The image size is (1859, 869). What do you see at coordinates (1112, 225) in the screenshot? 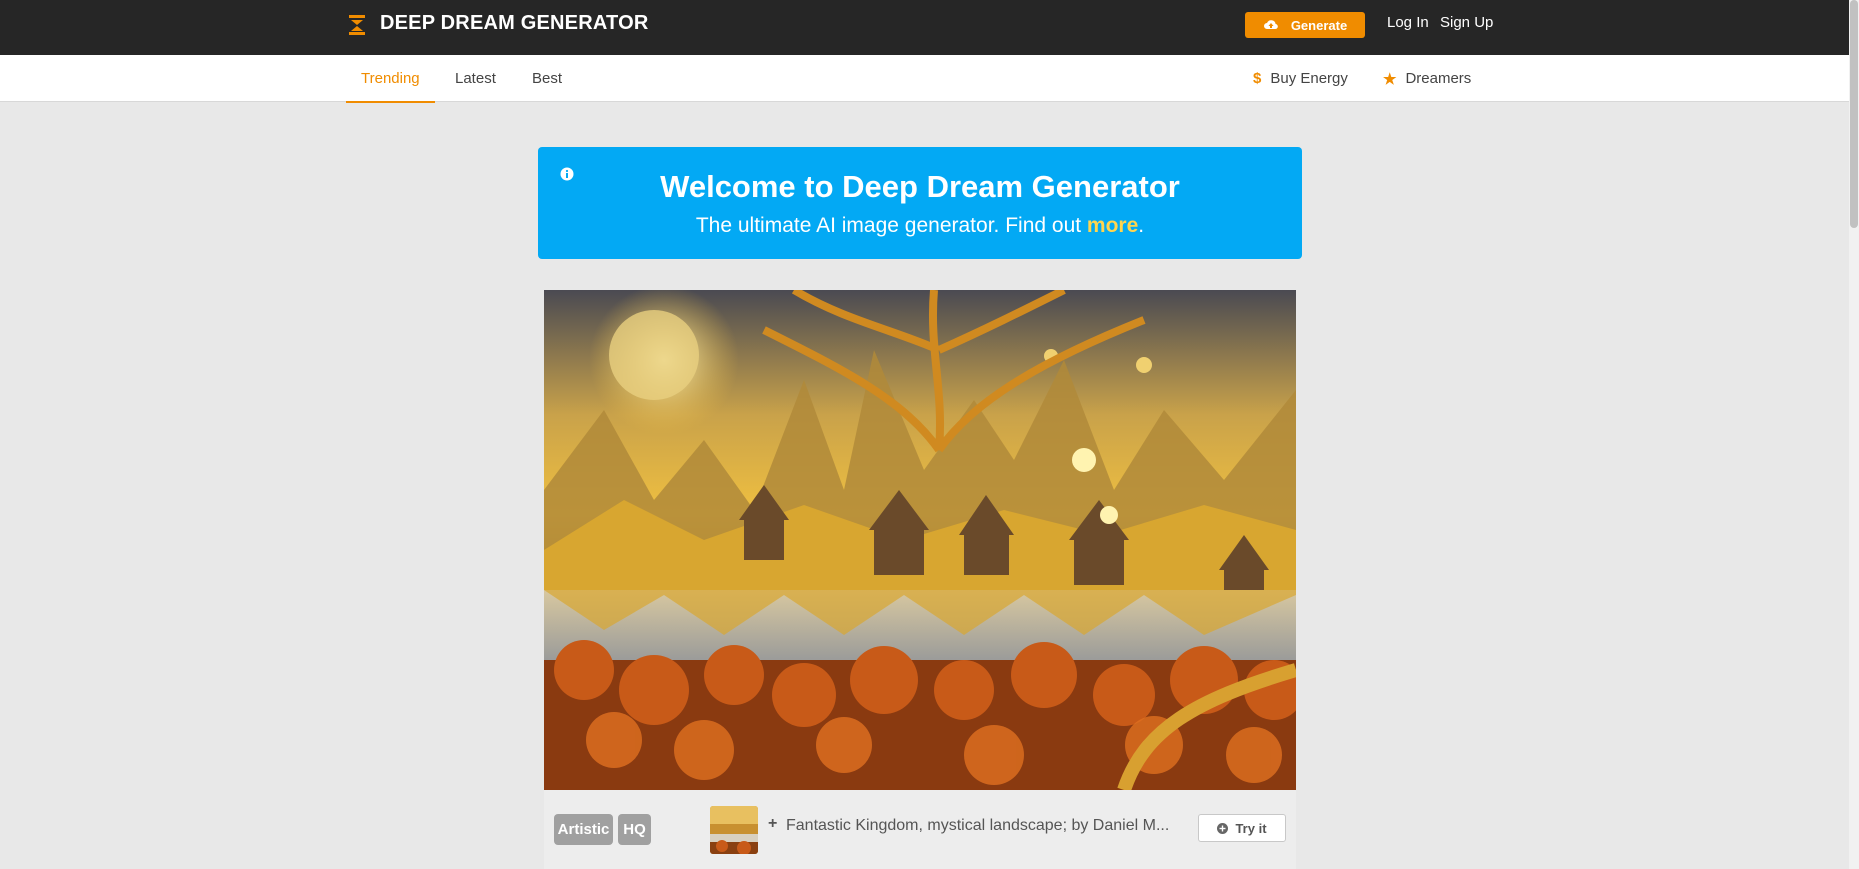
I see `more-link: more` at bounding box center [1112, 225].